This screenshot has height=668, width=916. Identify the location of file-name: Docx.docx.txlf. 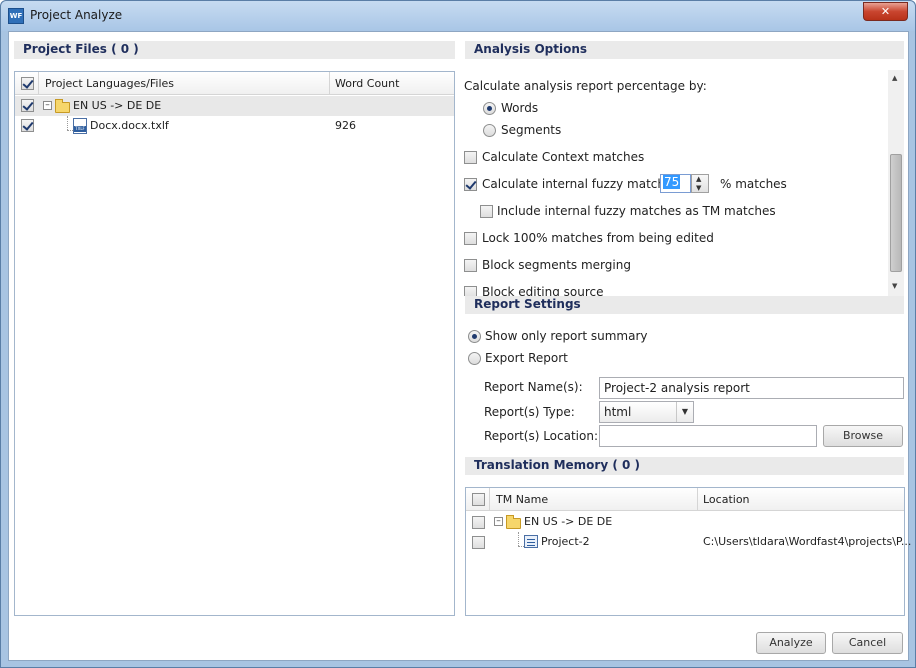
(129, 125).